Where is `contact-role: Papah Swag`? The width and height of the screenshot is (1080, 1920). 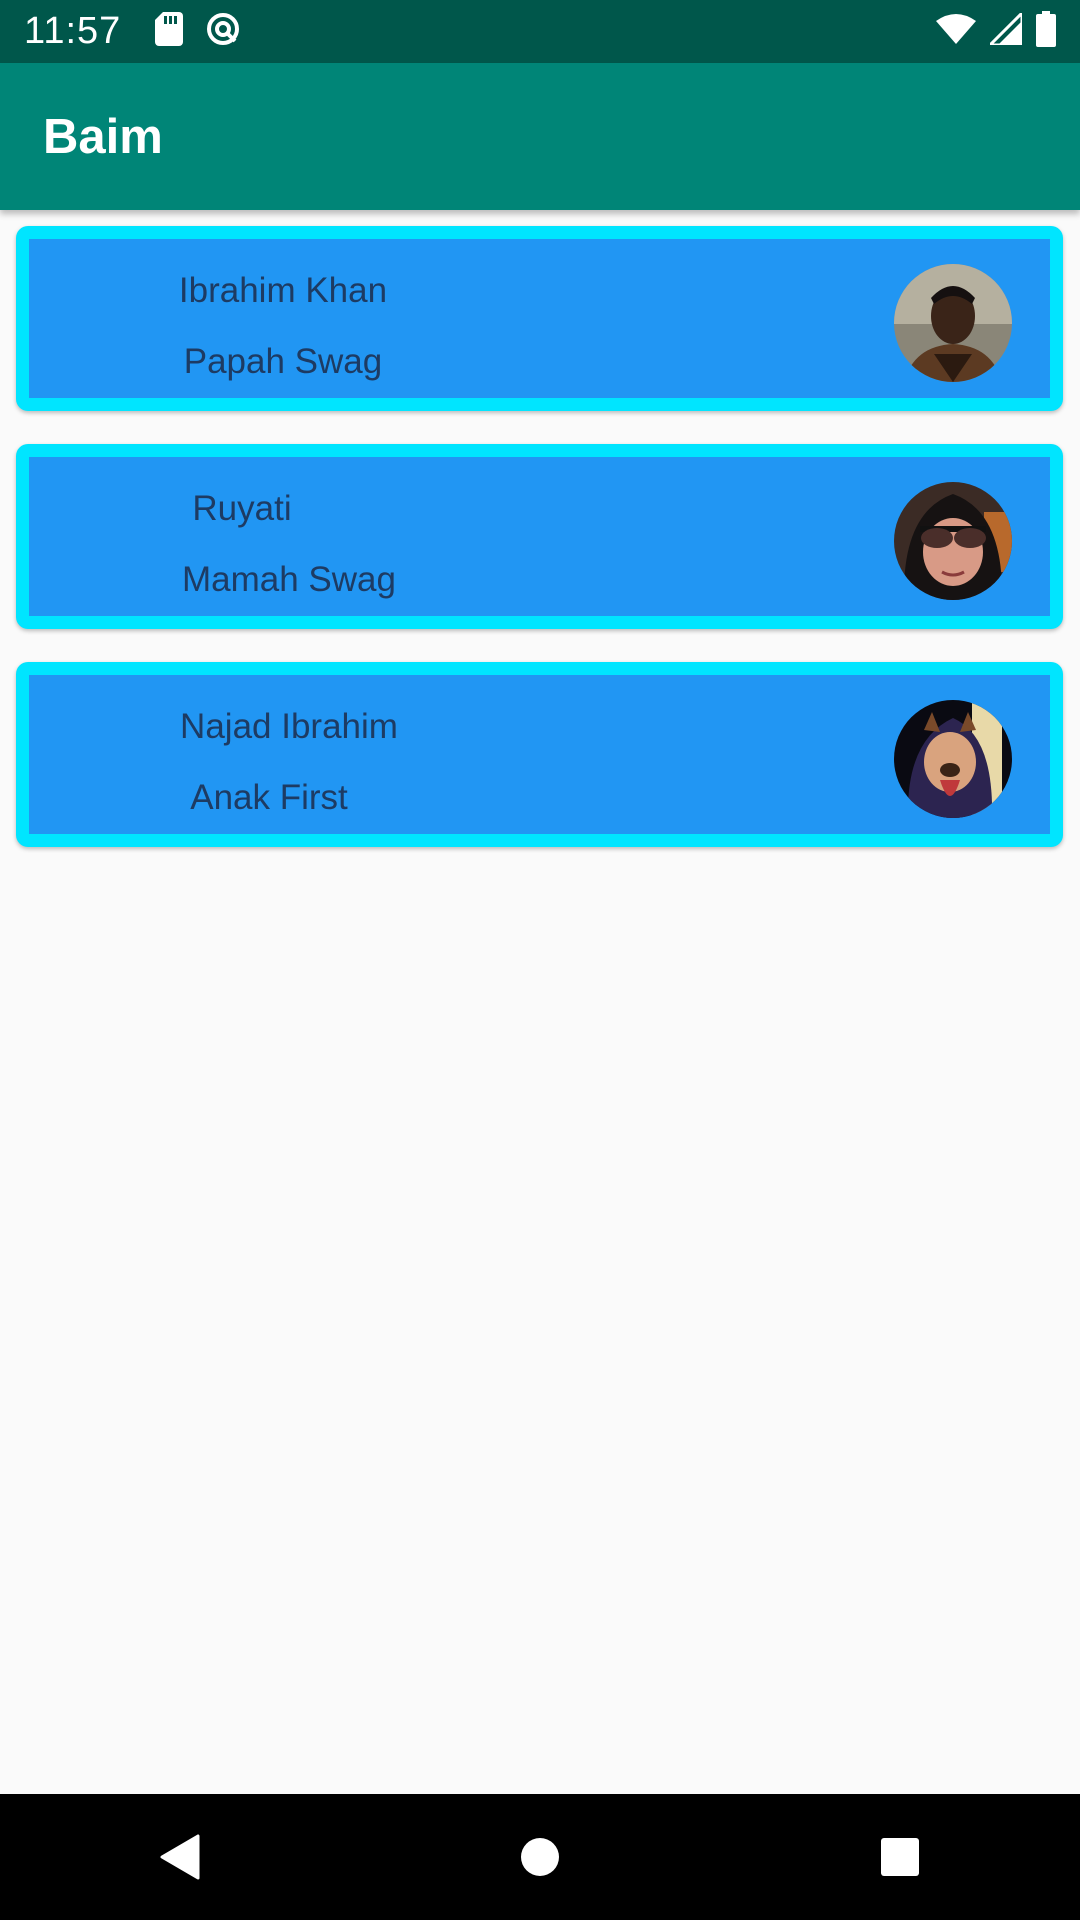 contact-role: Papah Swag is located at coordinates (283, 361).